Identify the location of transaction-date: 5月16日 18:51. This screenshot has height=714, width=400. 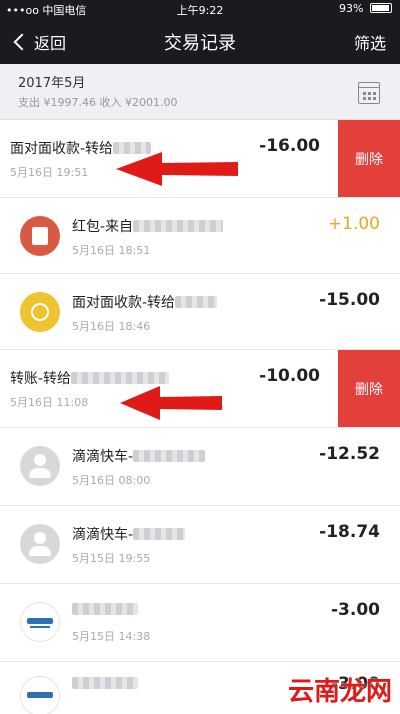
(111, 250).